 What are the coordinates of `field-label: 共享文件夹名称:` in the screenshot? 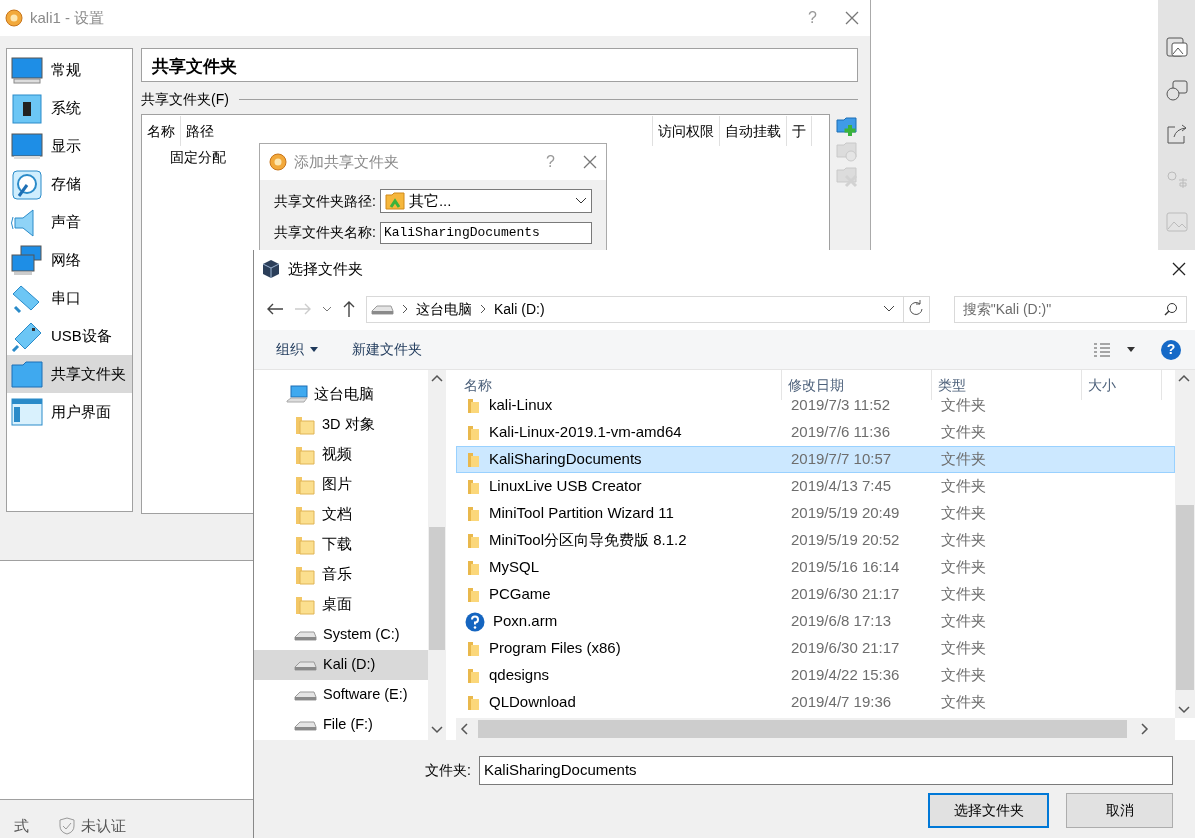 It's located at (325, 232).